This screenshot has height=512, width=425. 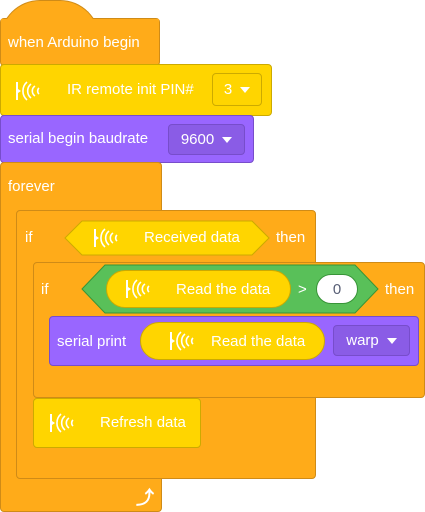 What do you see at coordinates (92, 341) in the screenshot?
I see `serial-print-label: serial print` at bounding box center [92, 341].